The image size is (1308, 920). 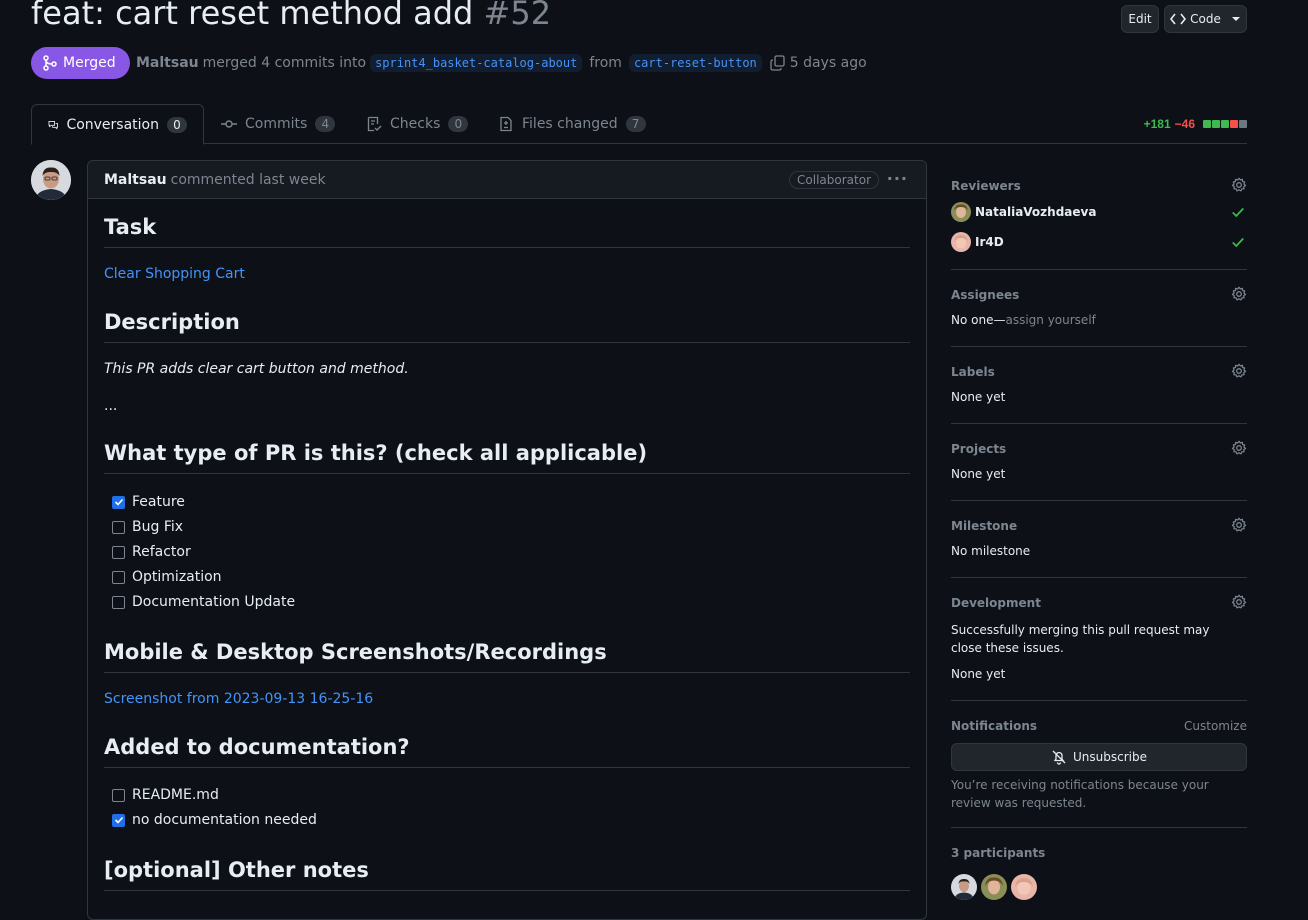 What do you see at coordinates (834, 180) in the screenshot?
I see `collaborator-badge: Collaborator` at bounding box center [834, 180].